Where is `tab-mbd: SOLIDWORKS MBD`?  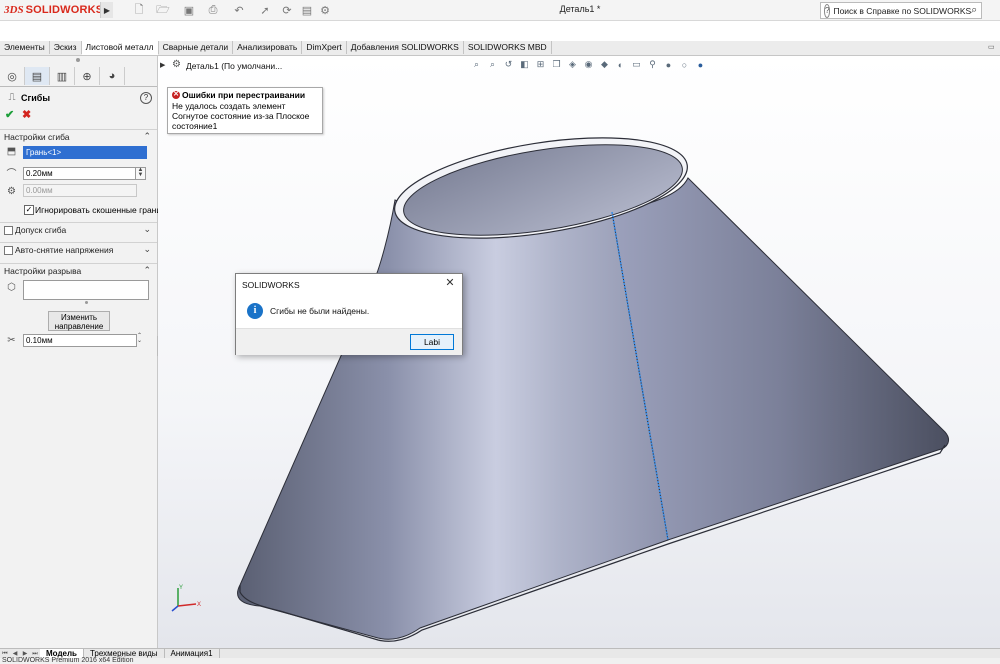
tab-mbd: SOLIDWORKS MBD is located at coordinates (508, 47).